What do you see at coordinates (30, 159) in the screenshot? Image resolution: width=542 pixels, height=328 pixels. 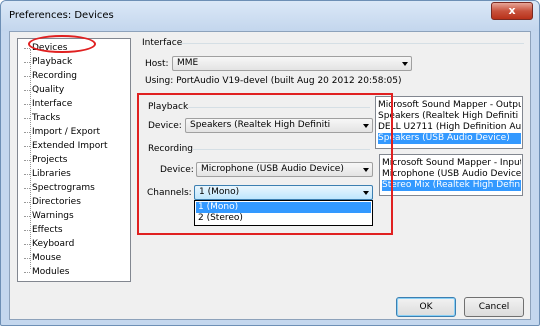 I see `tree-connector-line` at bounding box center [30, 159].